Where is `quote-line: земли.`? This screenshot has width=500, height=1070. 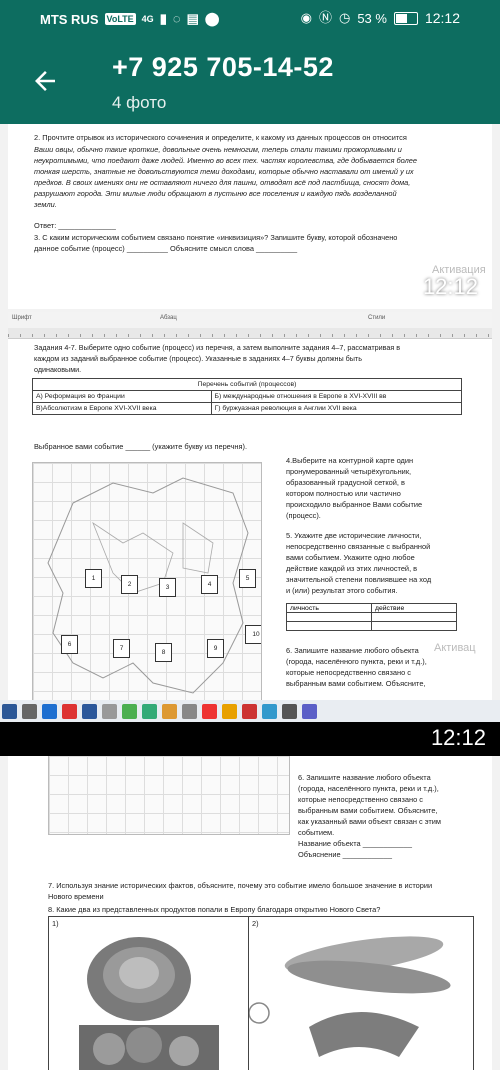 quote-line: земли. is located at coordinates (45, 204).